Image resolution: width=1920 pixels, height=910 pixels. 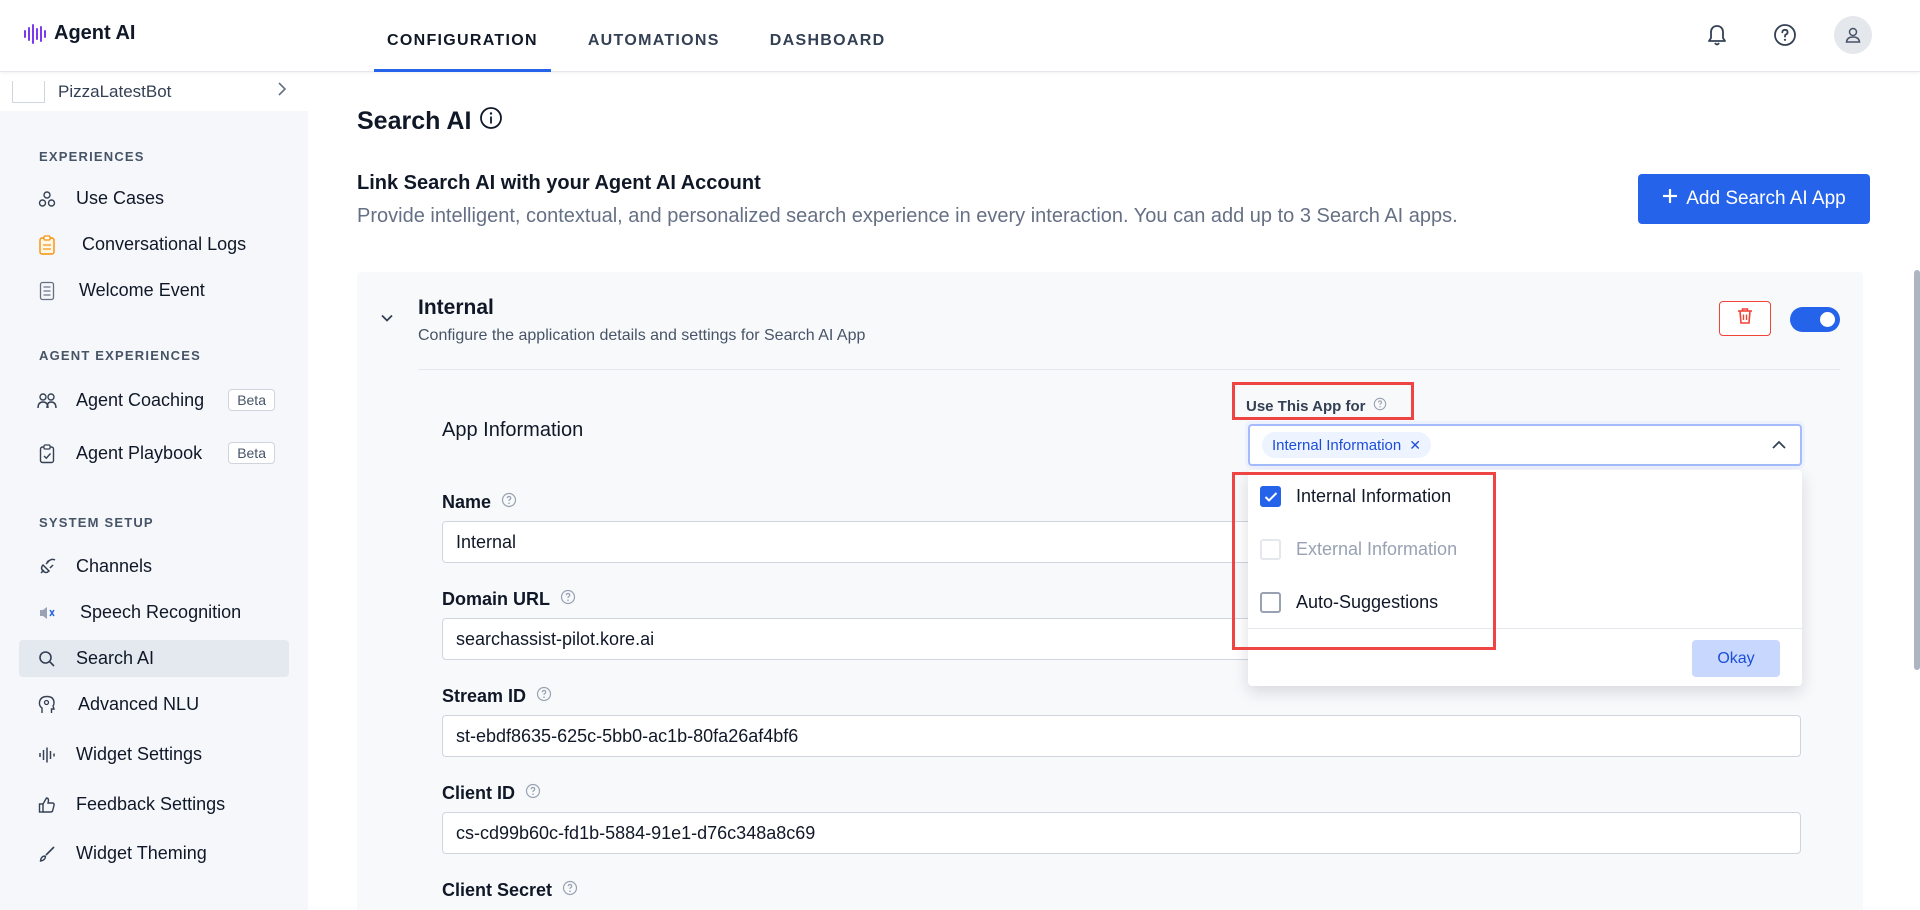 I want to click on plus-icon, so click(x=1670, y=199).